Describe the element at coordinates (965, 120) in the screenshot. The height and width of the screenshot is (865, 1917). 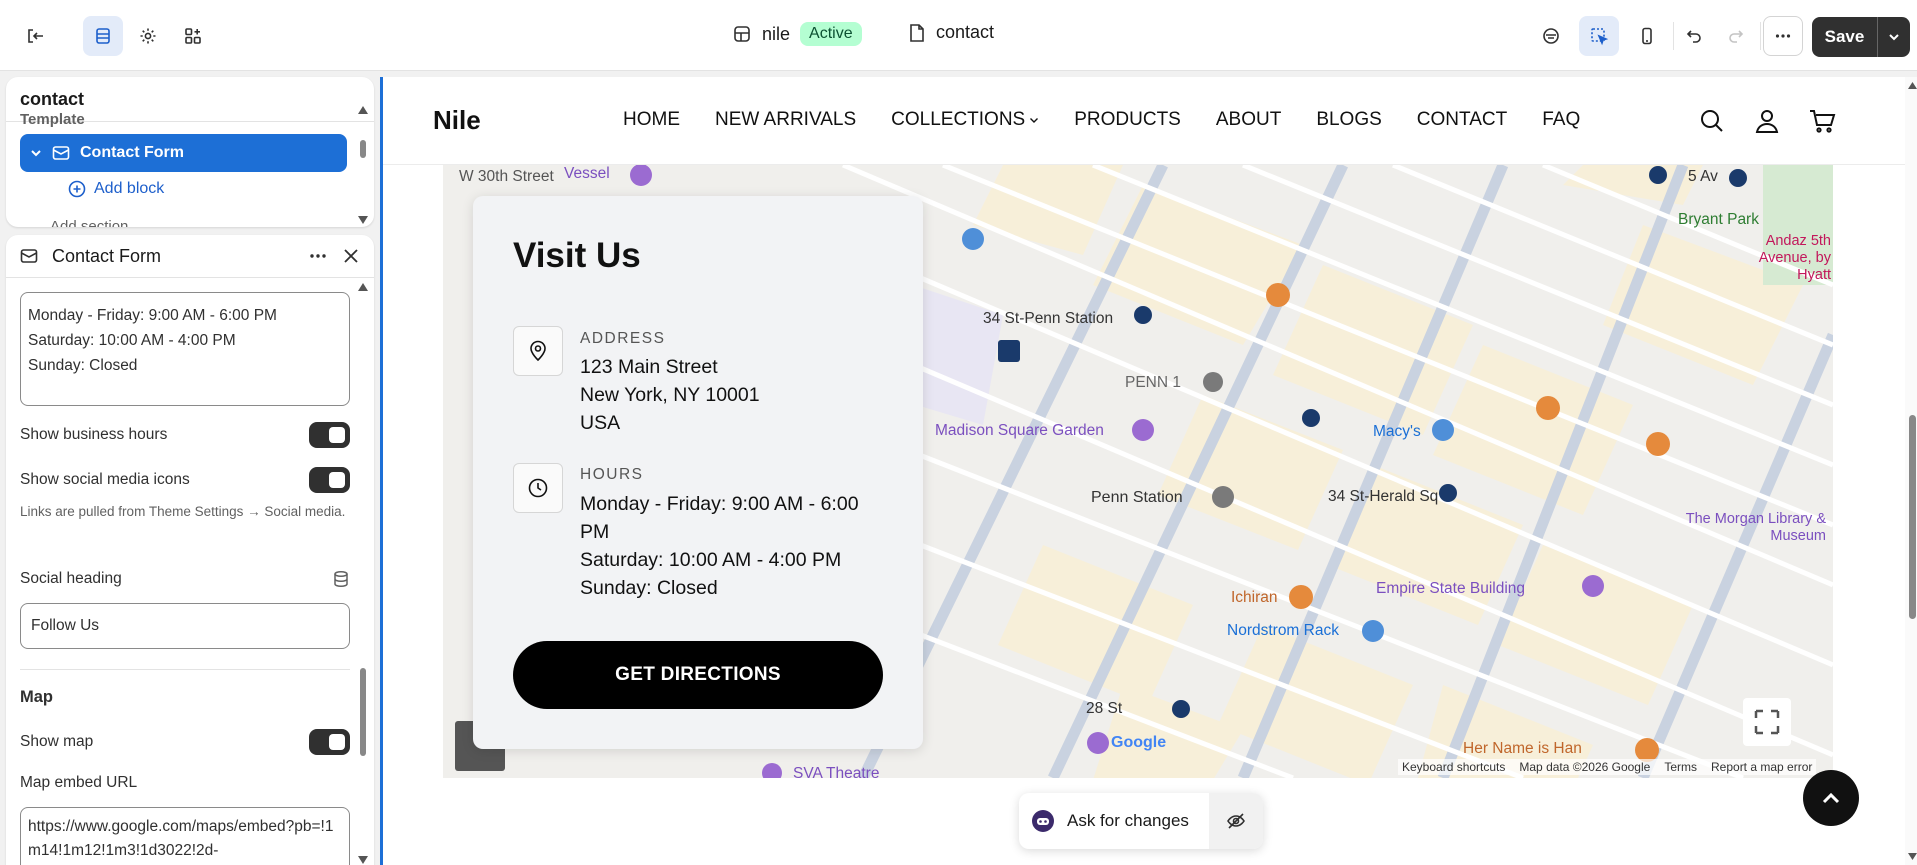
I see `nav-collections: COLLECTIONS` at that location.